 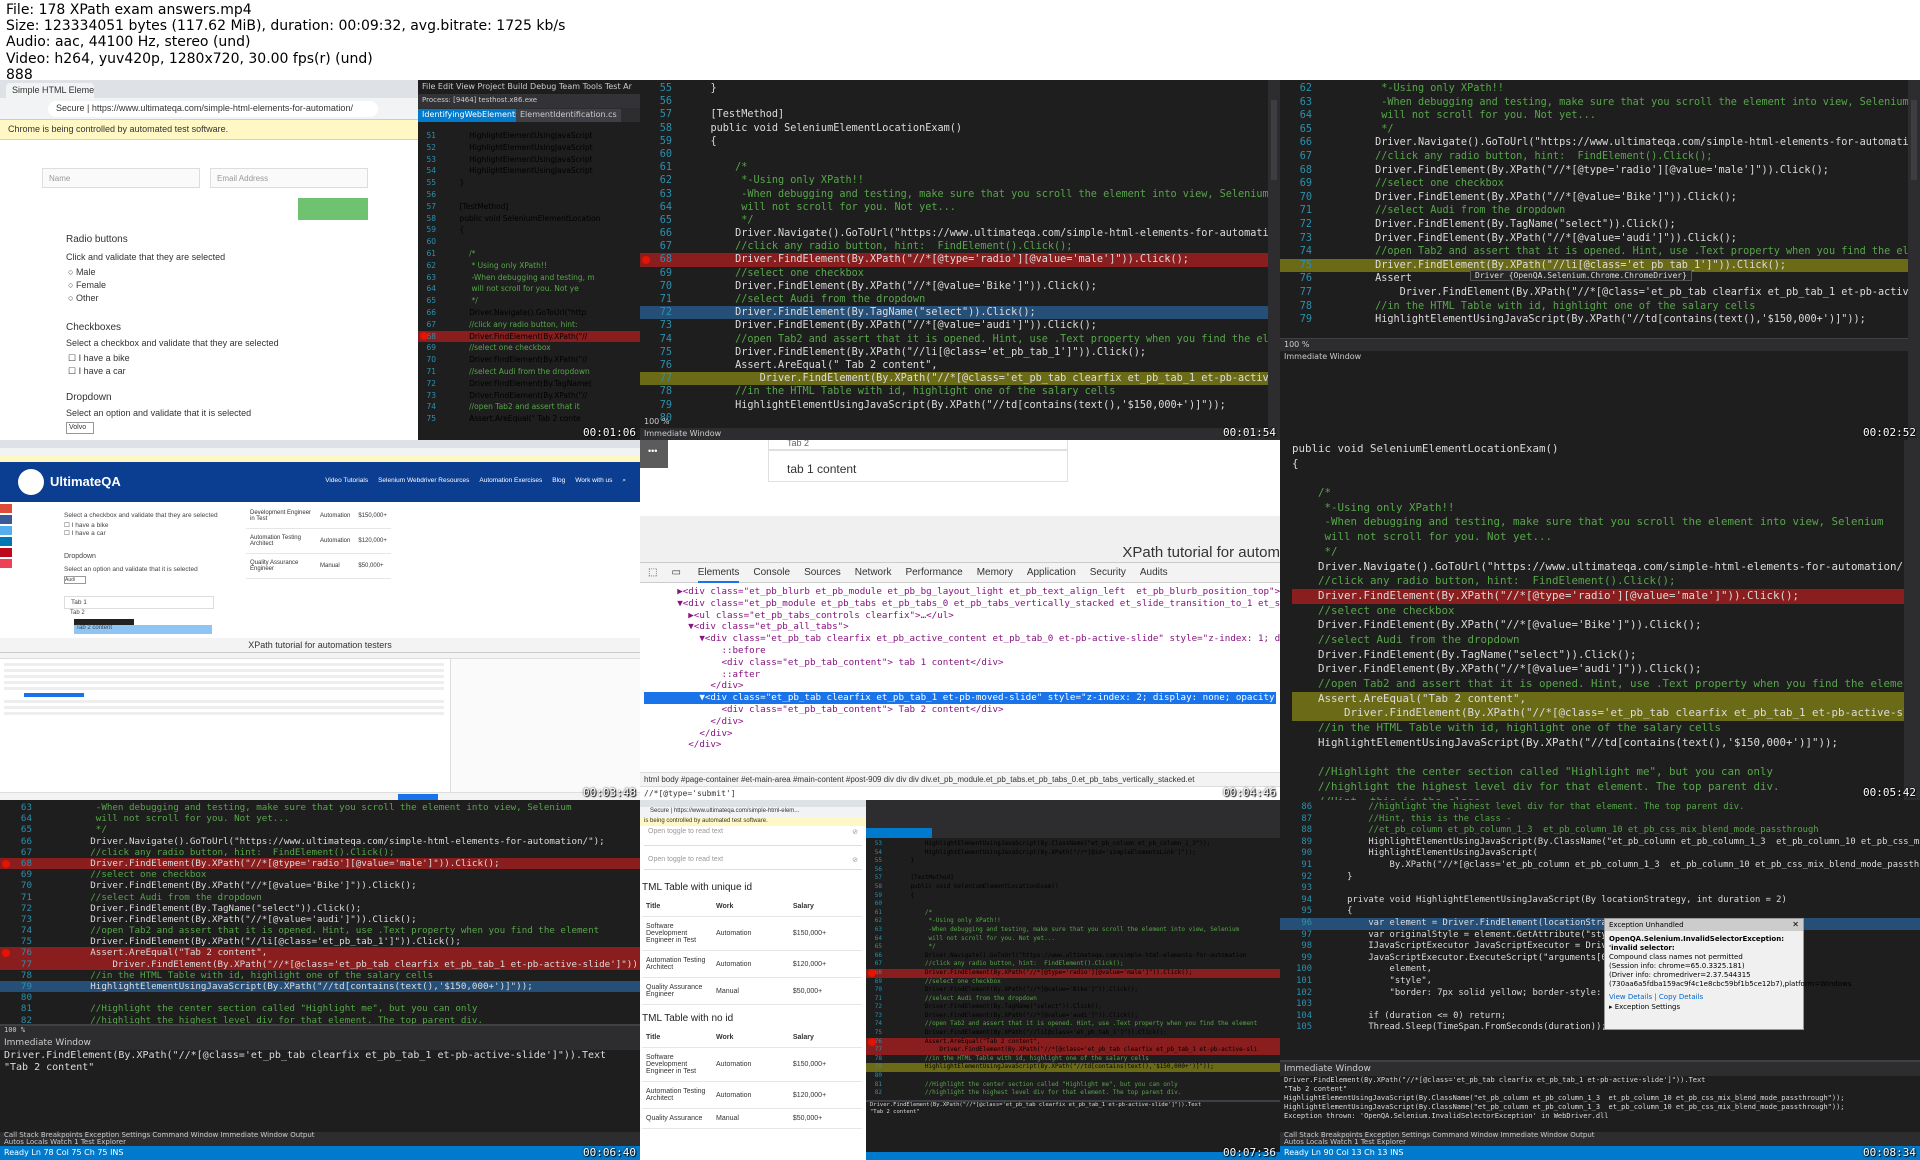 I want to click on styles-pane, so click(x=545, y=729).